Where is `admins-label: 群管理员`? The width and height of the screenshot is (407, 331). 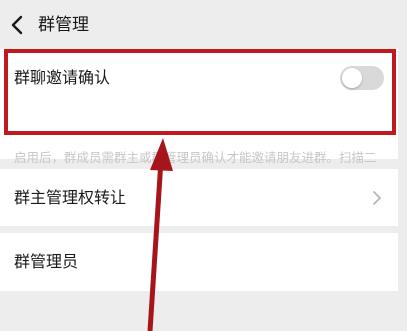
admins-label: 群管理员 is located at coordinates (46, 261).